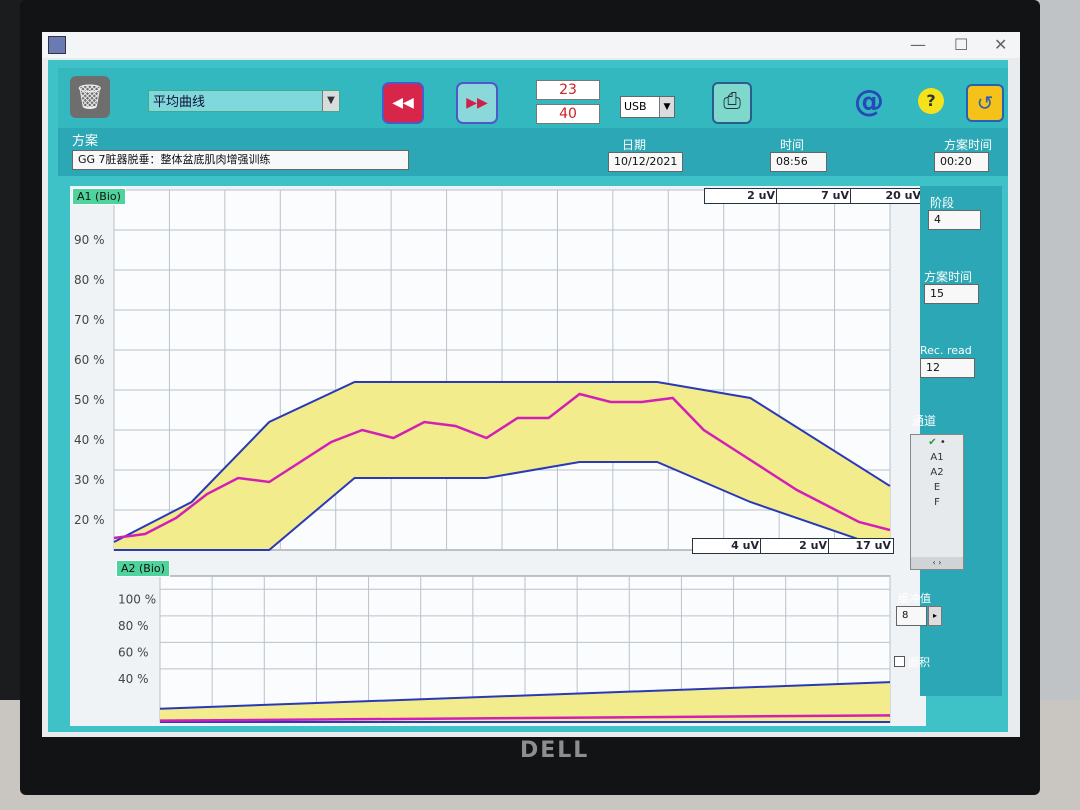 This screenshot has height=810, width=1080. I want to click on chart1-y-tick-label: 50 %, so click(89, 400).